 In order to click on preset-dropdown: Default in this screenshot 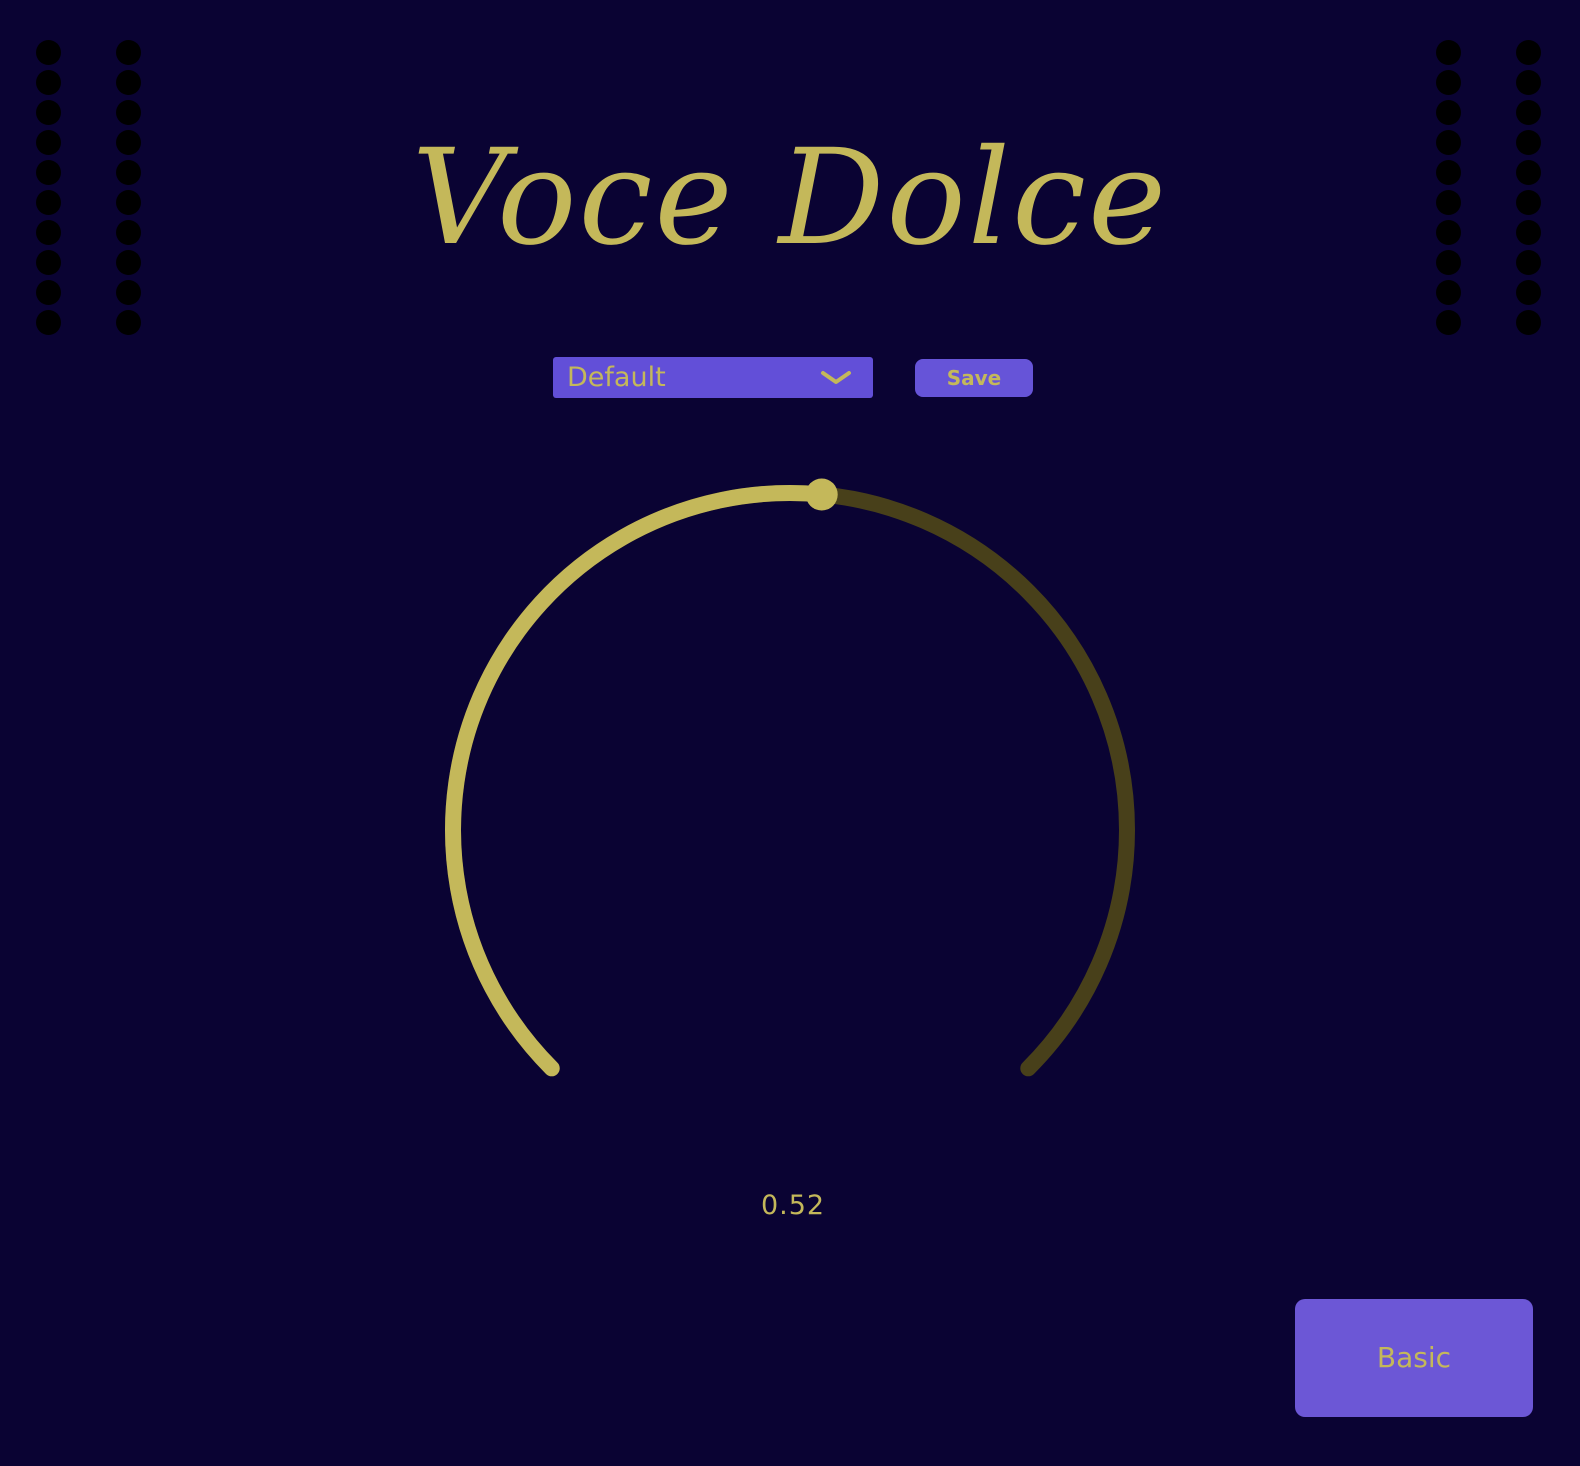, I will do `click(713, 377)`.